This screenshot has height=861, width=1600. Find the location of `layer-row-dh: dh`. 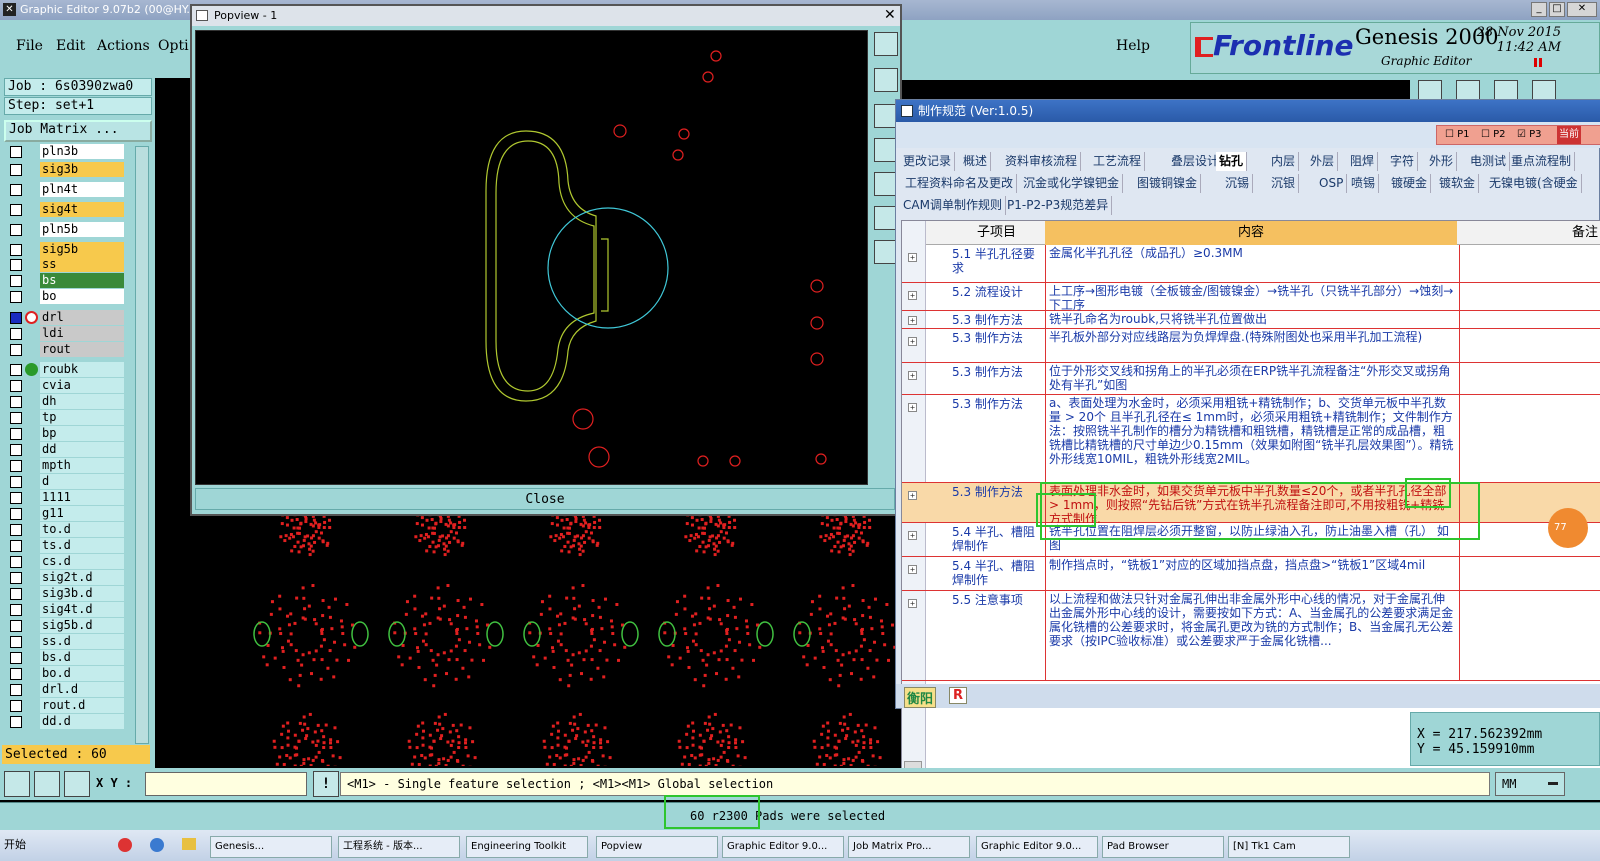

layer-row-dh: dh is located at coordinates (66, 401).